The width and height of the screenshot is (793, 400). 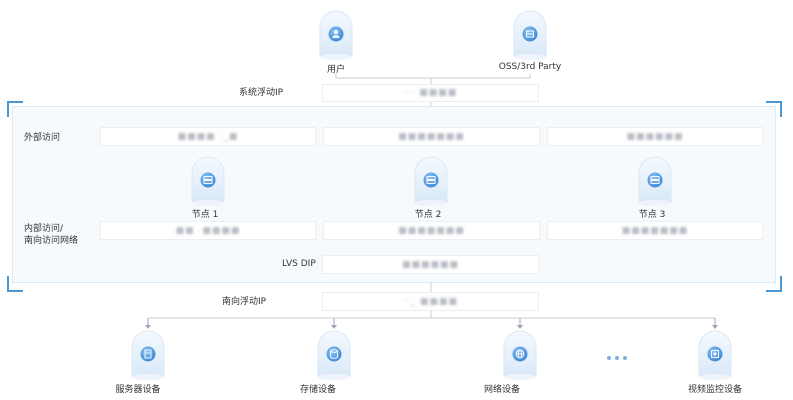 I want to click on external-value-2: ■■■■■■■, so click(x=431, y=136).